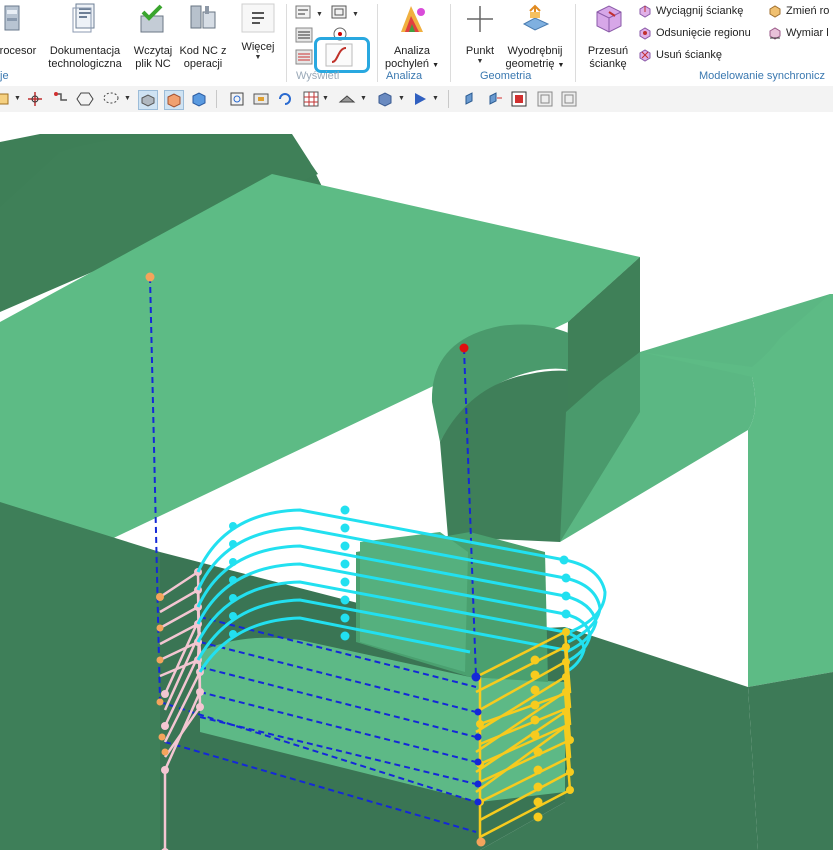 Image resolution: width=833 pixels, height=850 pixels. What do you see at coordinates (85, 64) in the screenshot?
I see `documentation-label-2: technologiczna` at bounding box center [85, 64].